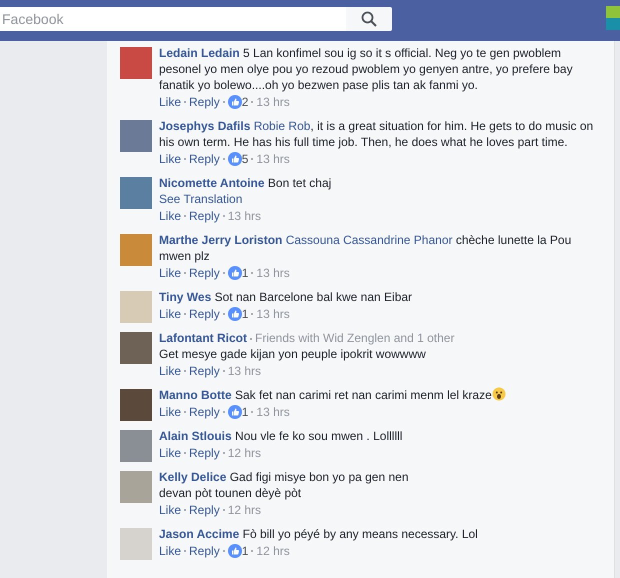 Image resolution: width=620 pixels, height=578 pixels. What do you see at coordinates (319, 534) in the screenshot?
I see `comment-text: Jason Accime Fò bill yo péyé by any means necessary. Lol` at bounding box center [319, 534].